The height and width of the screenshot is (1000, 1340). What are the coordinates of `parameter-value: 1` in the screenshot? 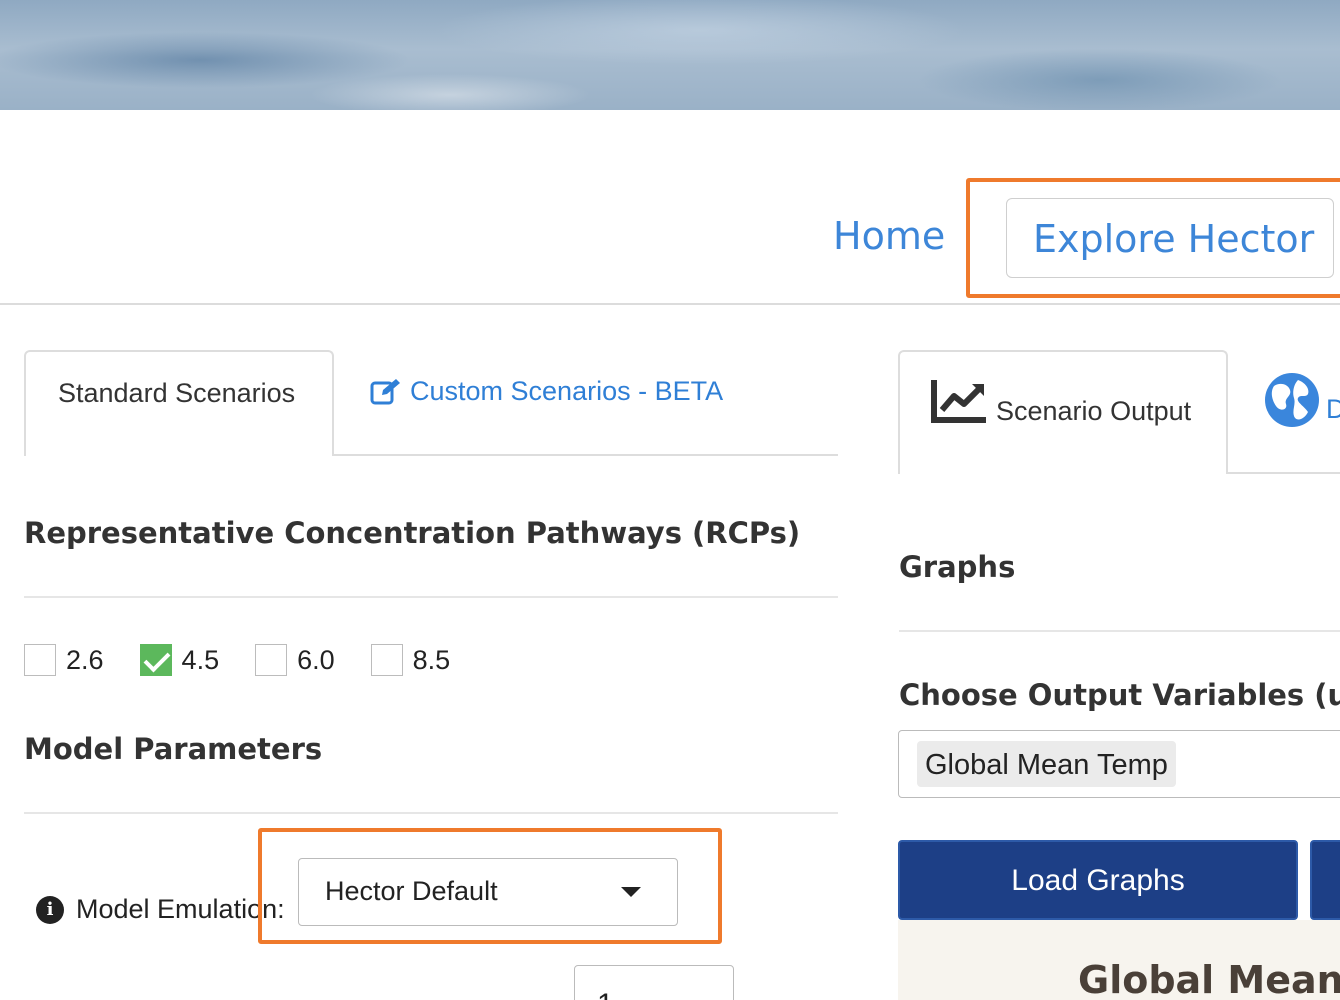 It's located at (605, 994).